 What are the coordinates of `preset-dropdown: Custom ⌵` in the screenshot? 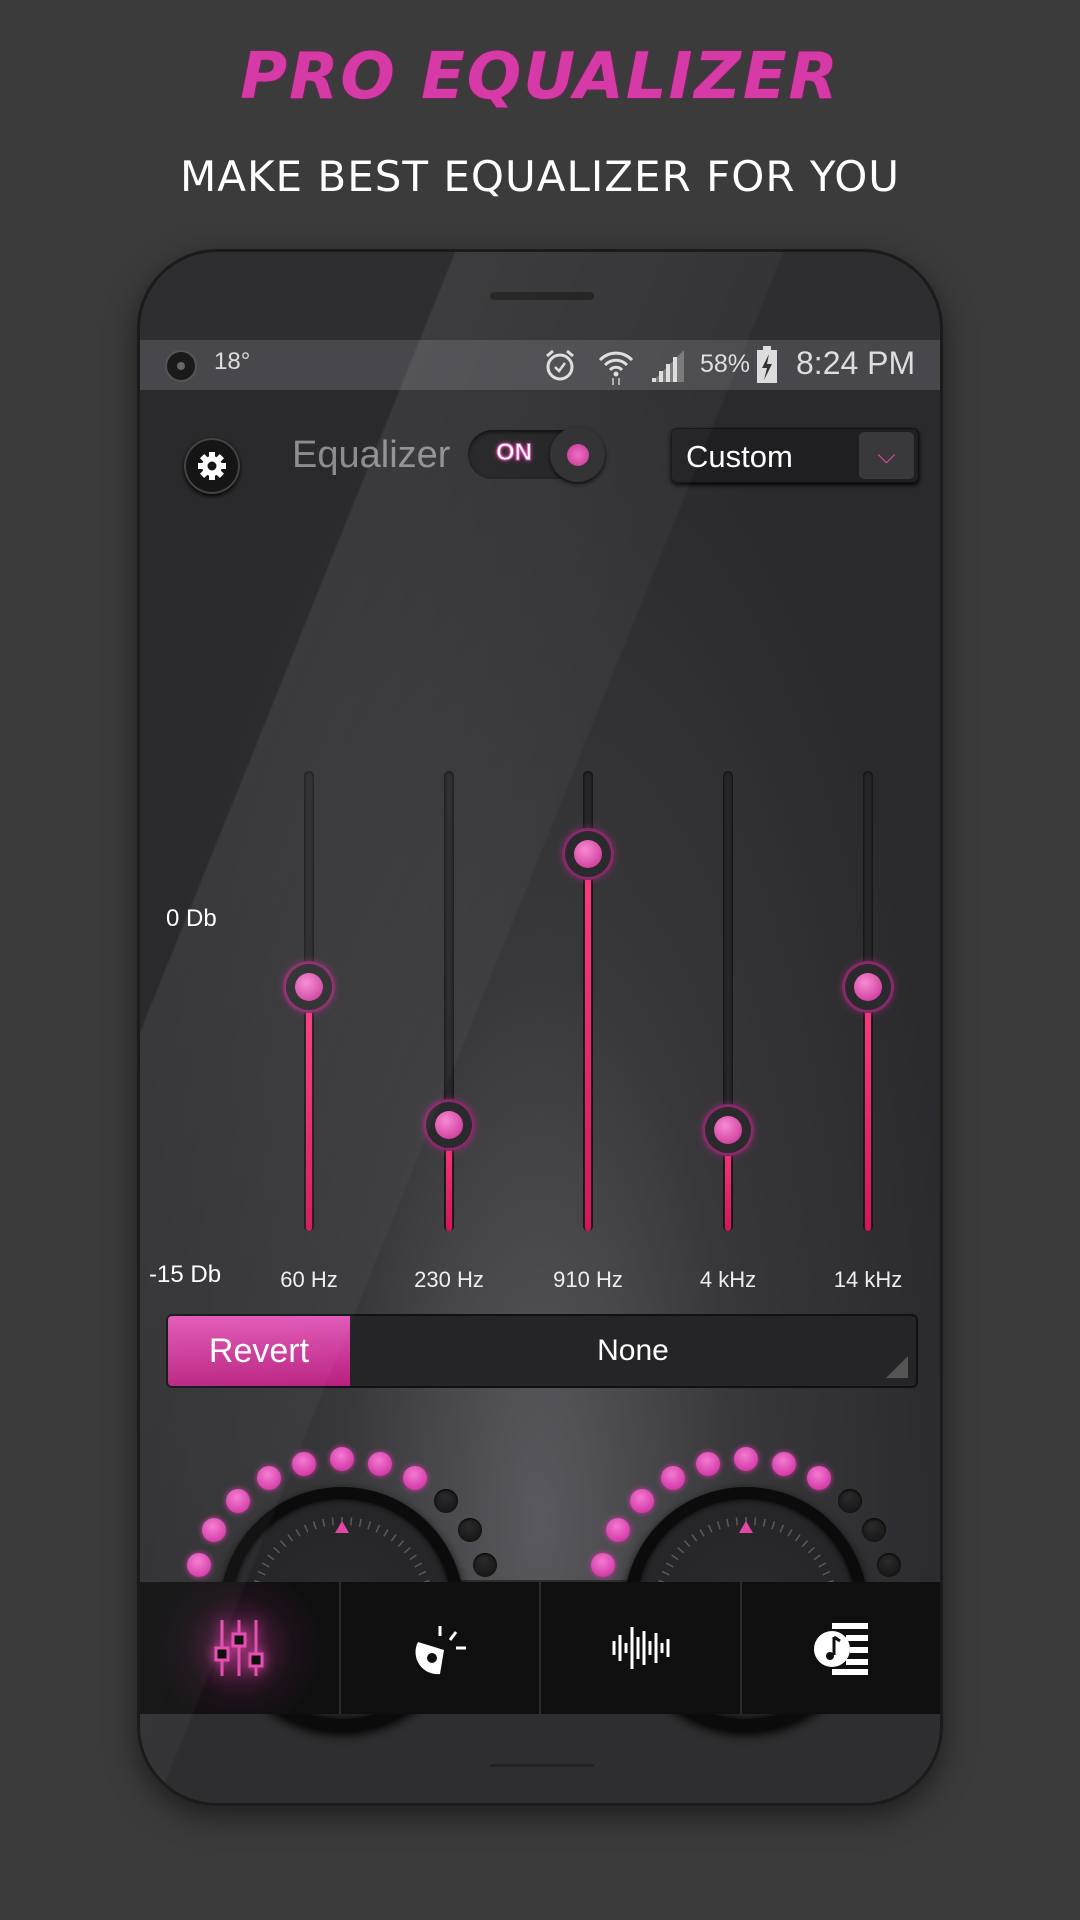 It's located at (795, 455).